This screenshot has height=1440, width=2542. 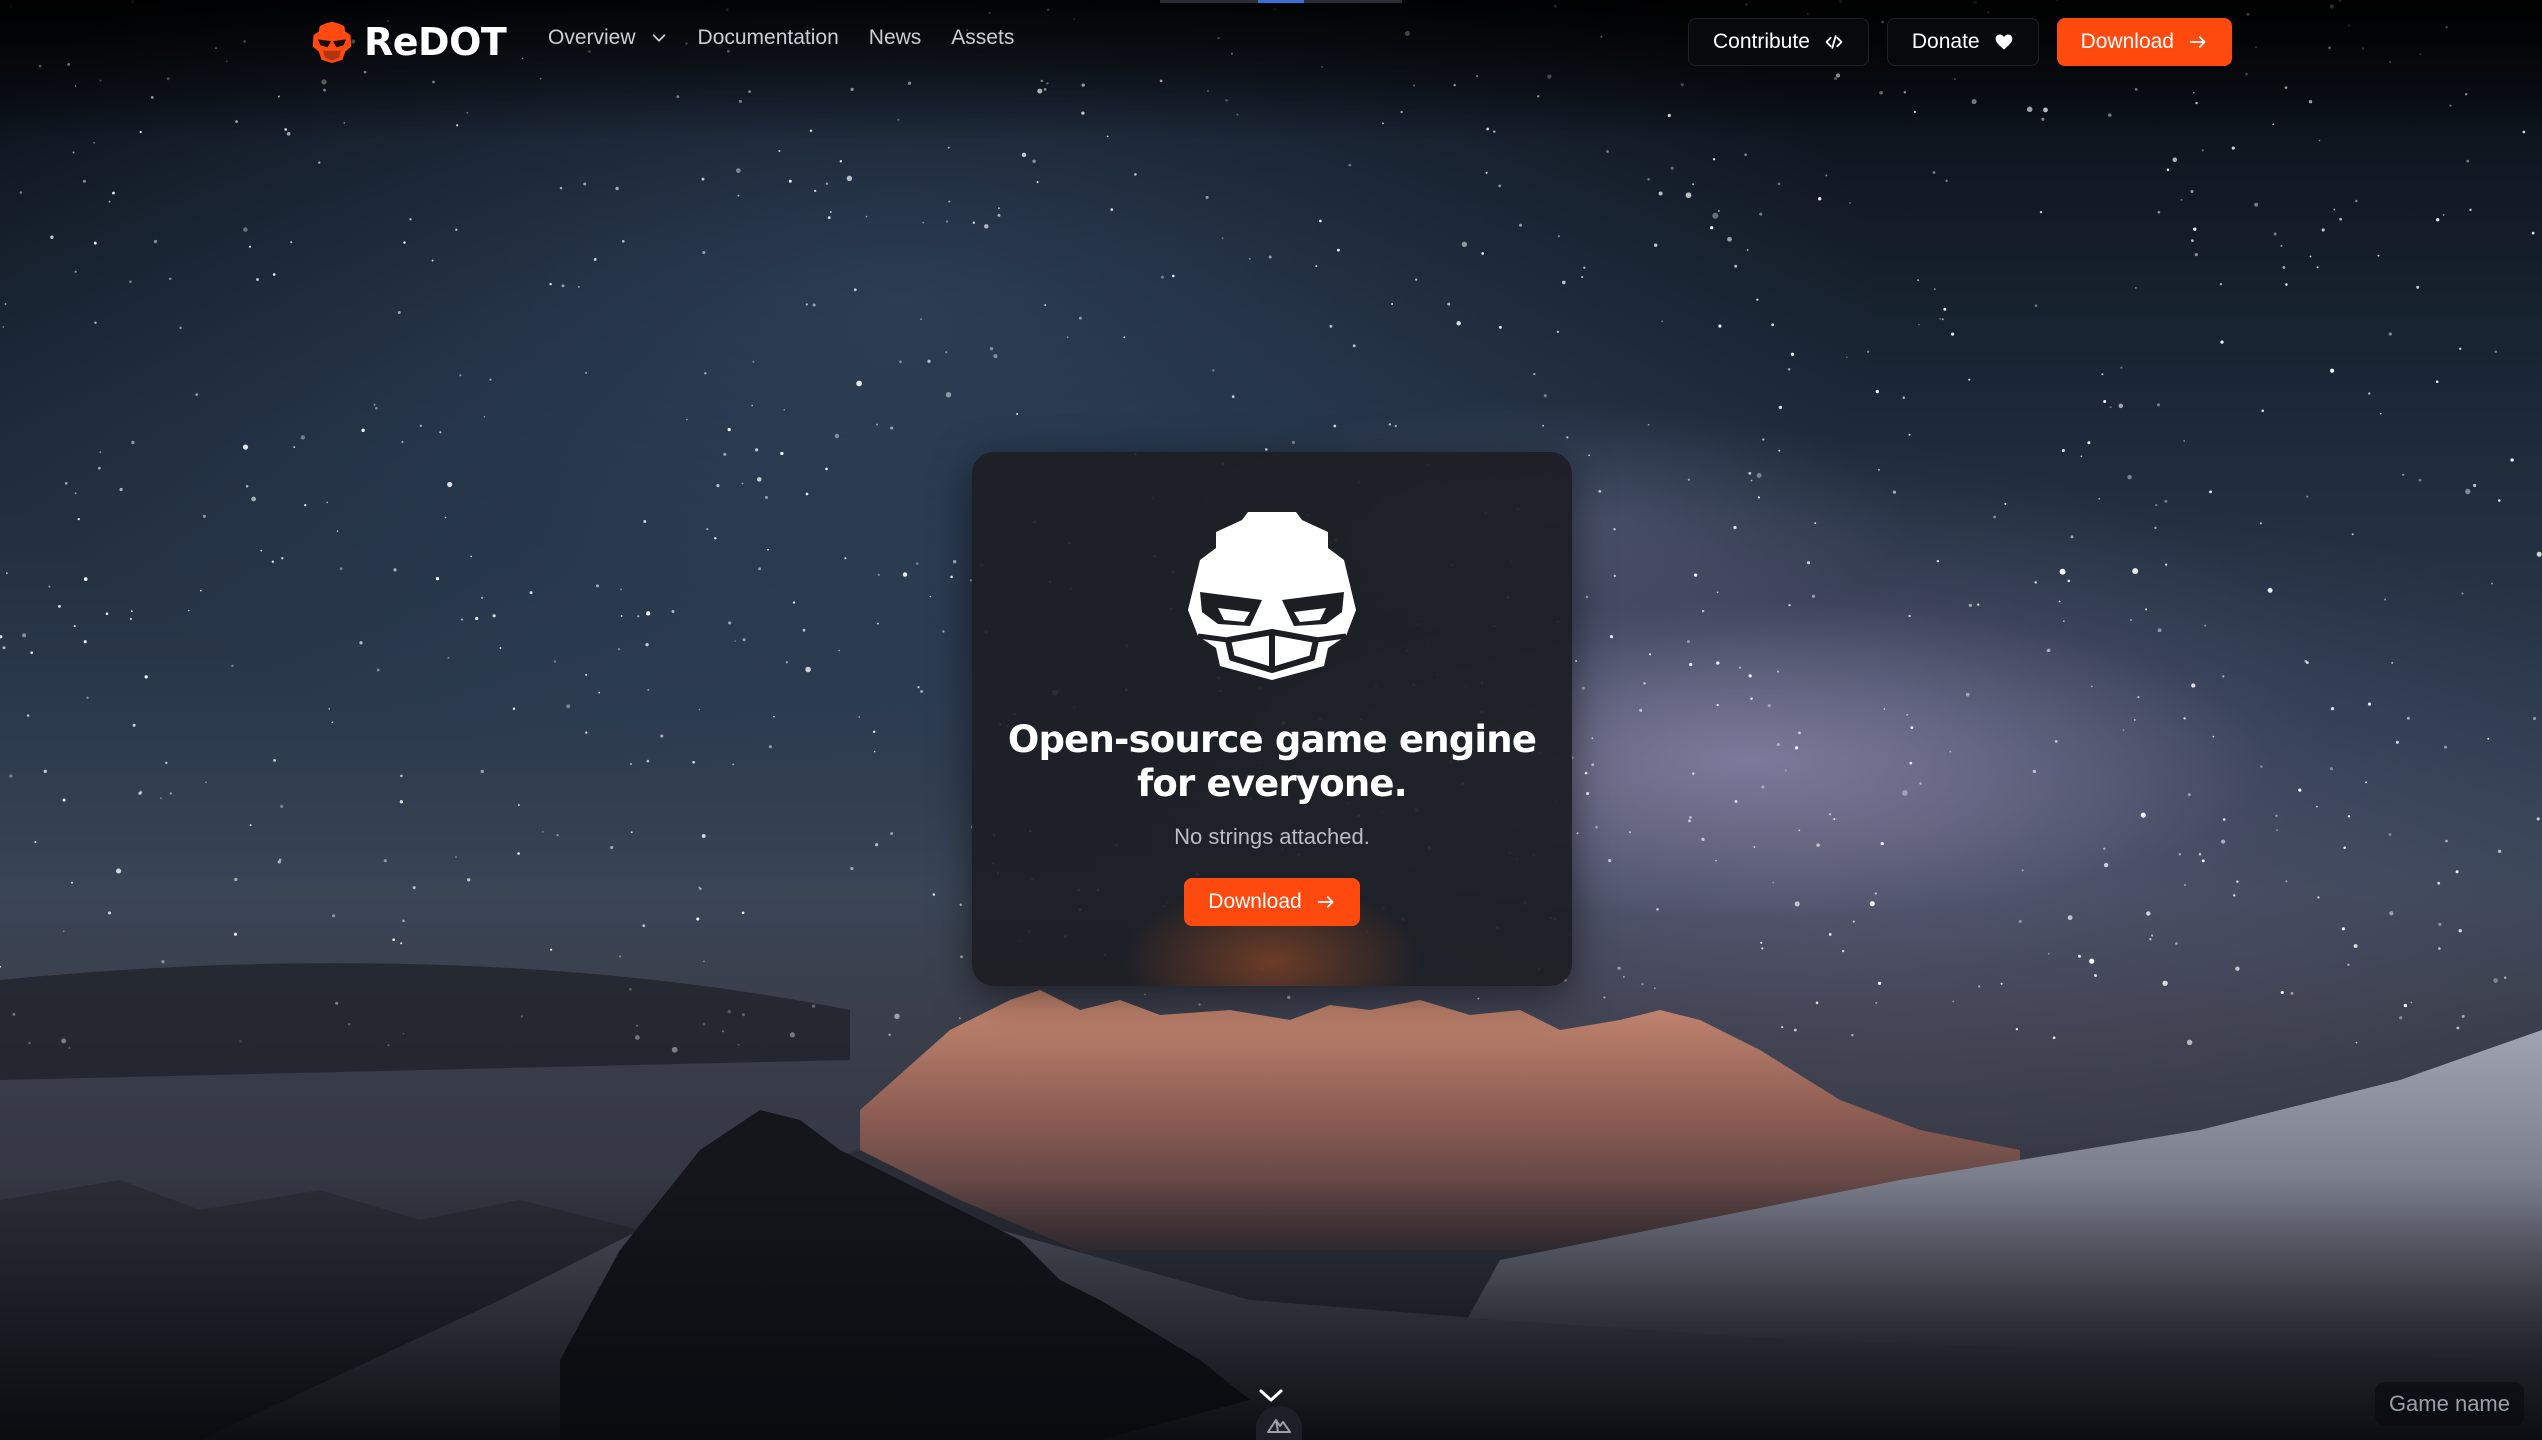 I want to click on nav-overview: Overview, so click(x=608, y=38).